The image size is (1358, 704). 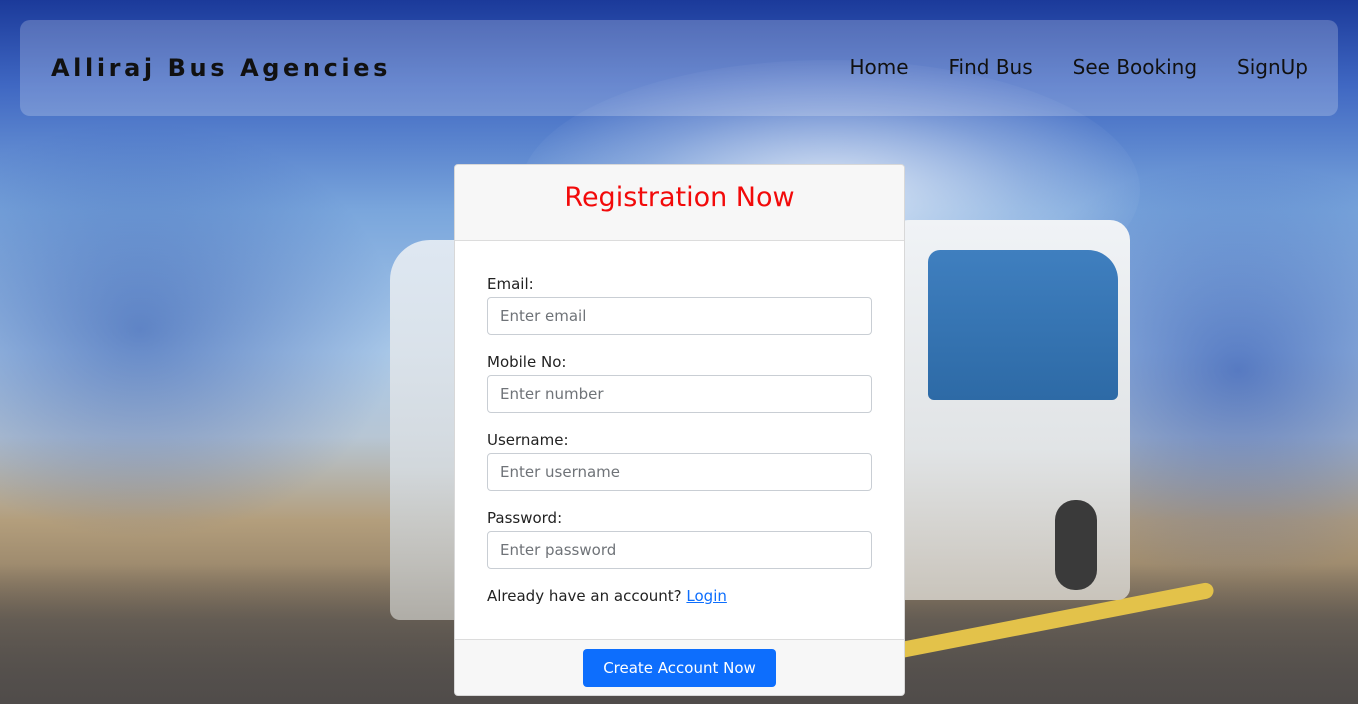 I want to click on username-field-group: Username:, so click(x=679, y=460).